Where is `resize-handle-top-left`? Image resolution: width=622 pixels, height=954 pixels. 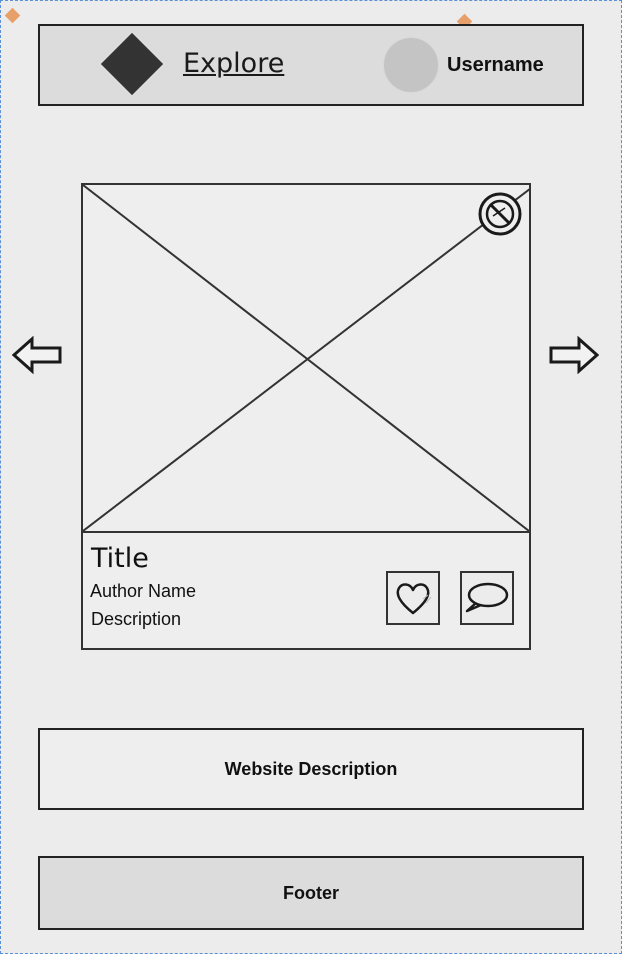
resize-handle-top-left is located at coordinates (12, 15).